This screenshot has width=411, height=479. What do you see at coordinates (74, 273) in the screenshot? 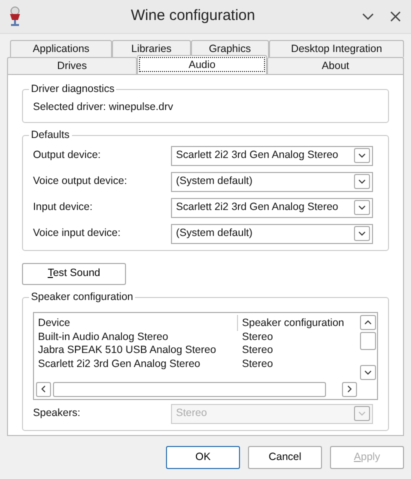
I see `test-sound-button: Test Sound` at bounding box center [74, 273].